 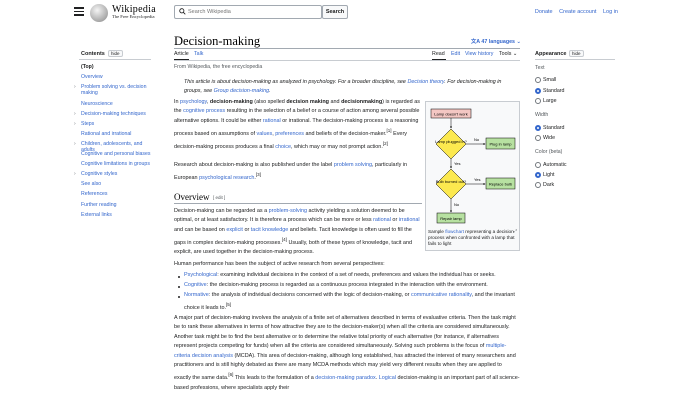 What do you see at coordinates (549, 185) in the screenshot?
I see `color-dark-label: Dark` at bounding box center [549, 185].